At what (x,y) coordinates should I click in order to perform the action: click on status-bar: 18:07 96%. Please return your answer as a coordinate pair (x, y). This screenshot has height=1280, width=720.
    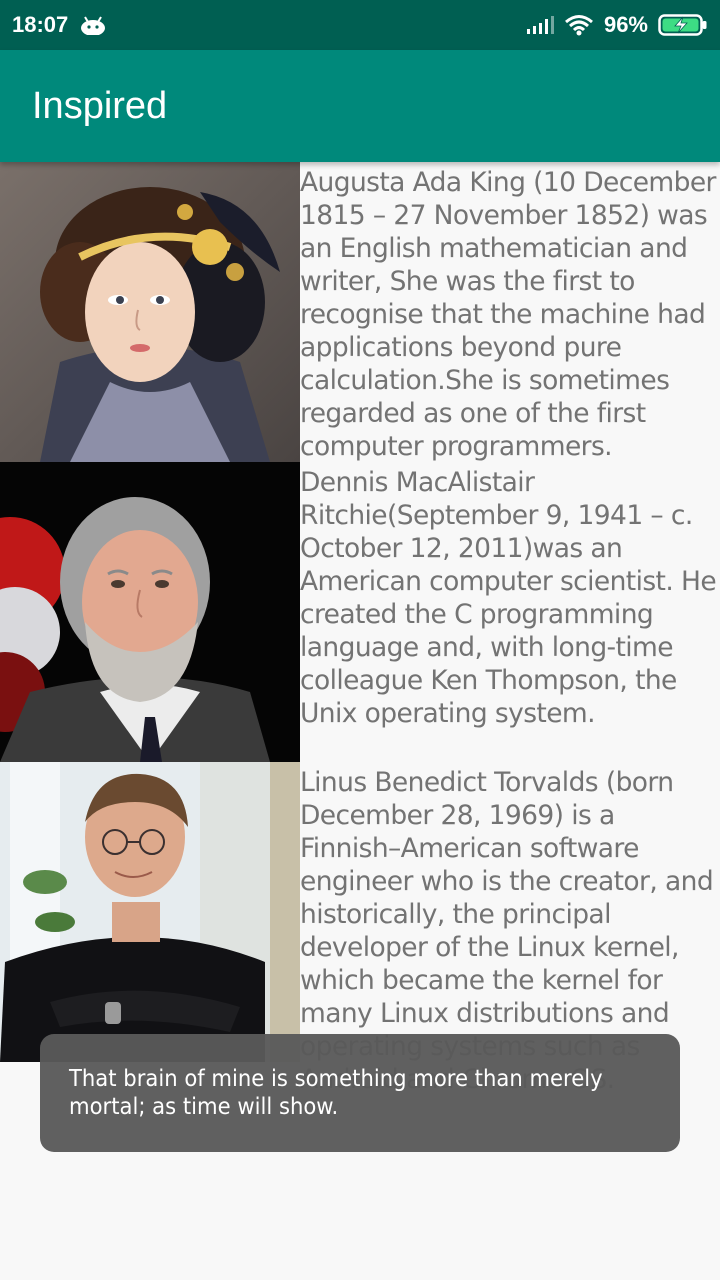
    Looking at the image, I should click on (360, 25).